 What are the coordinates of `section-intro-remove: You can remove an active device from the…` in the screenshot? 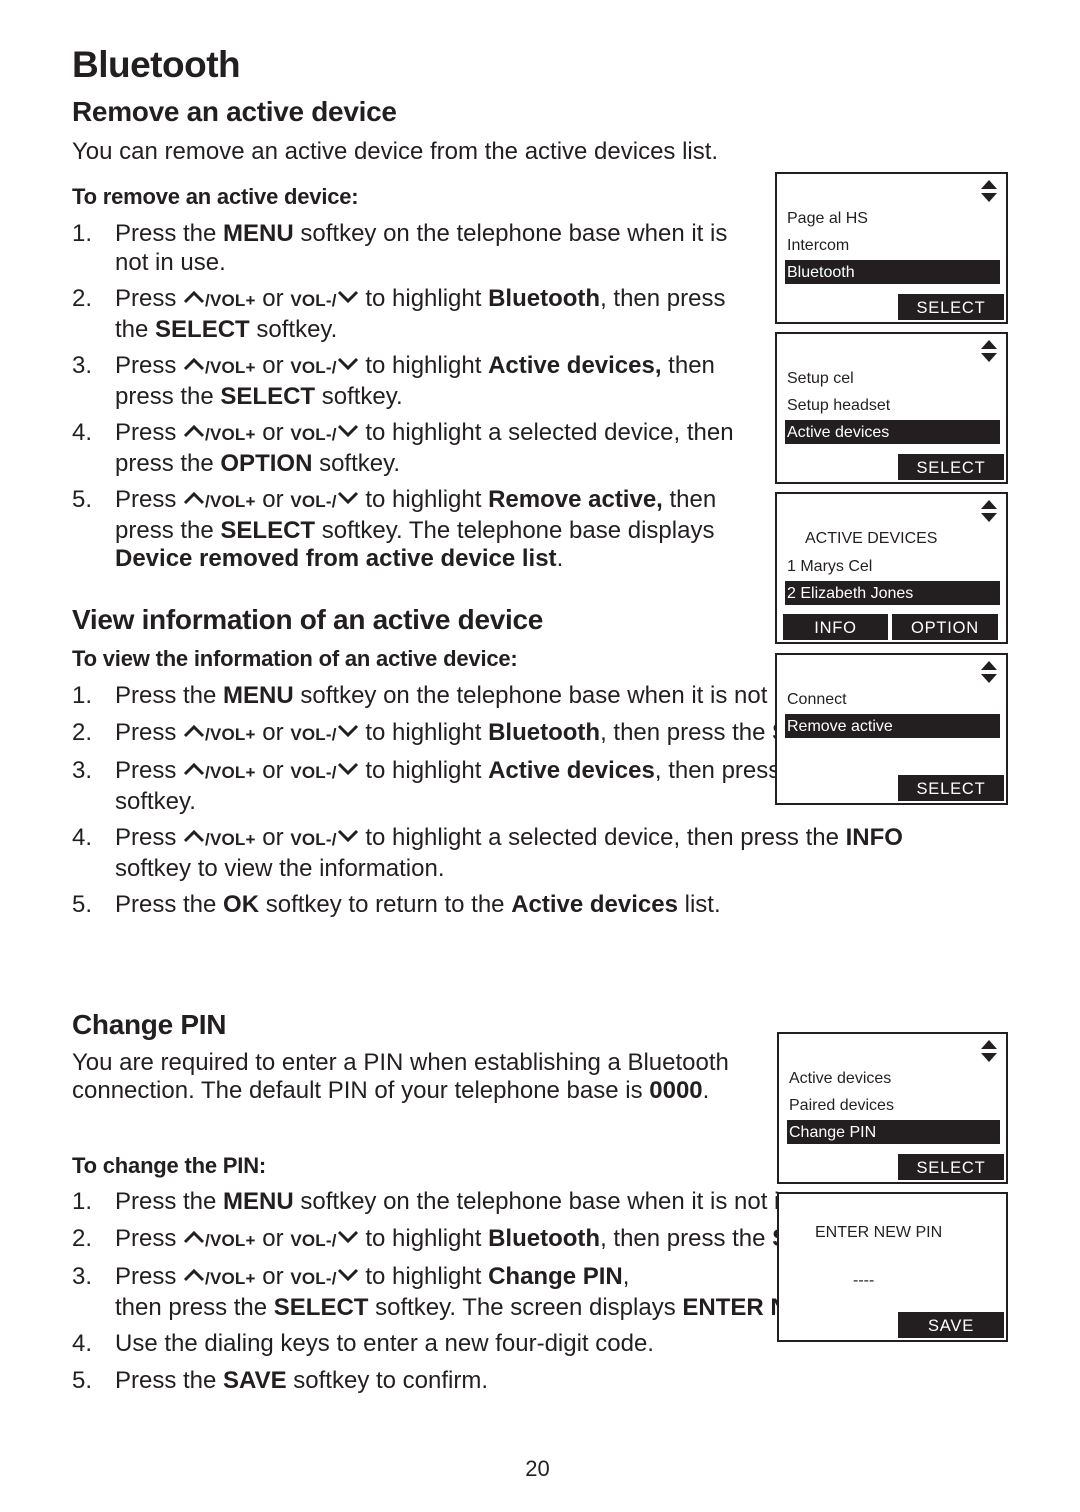 It's located at (395, 151).